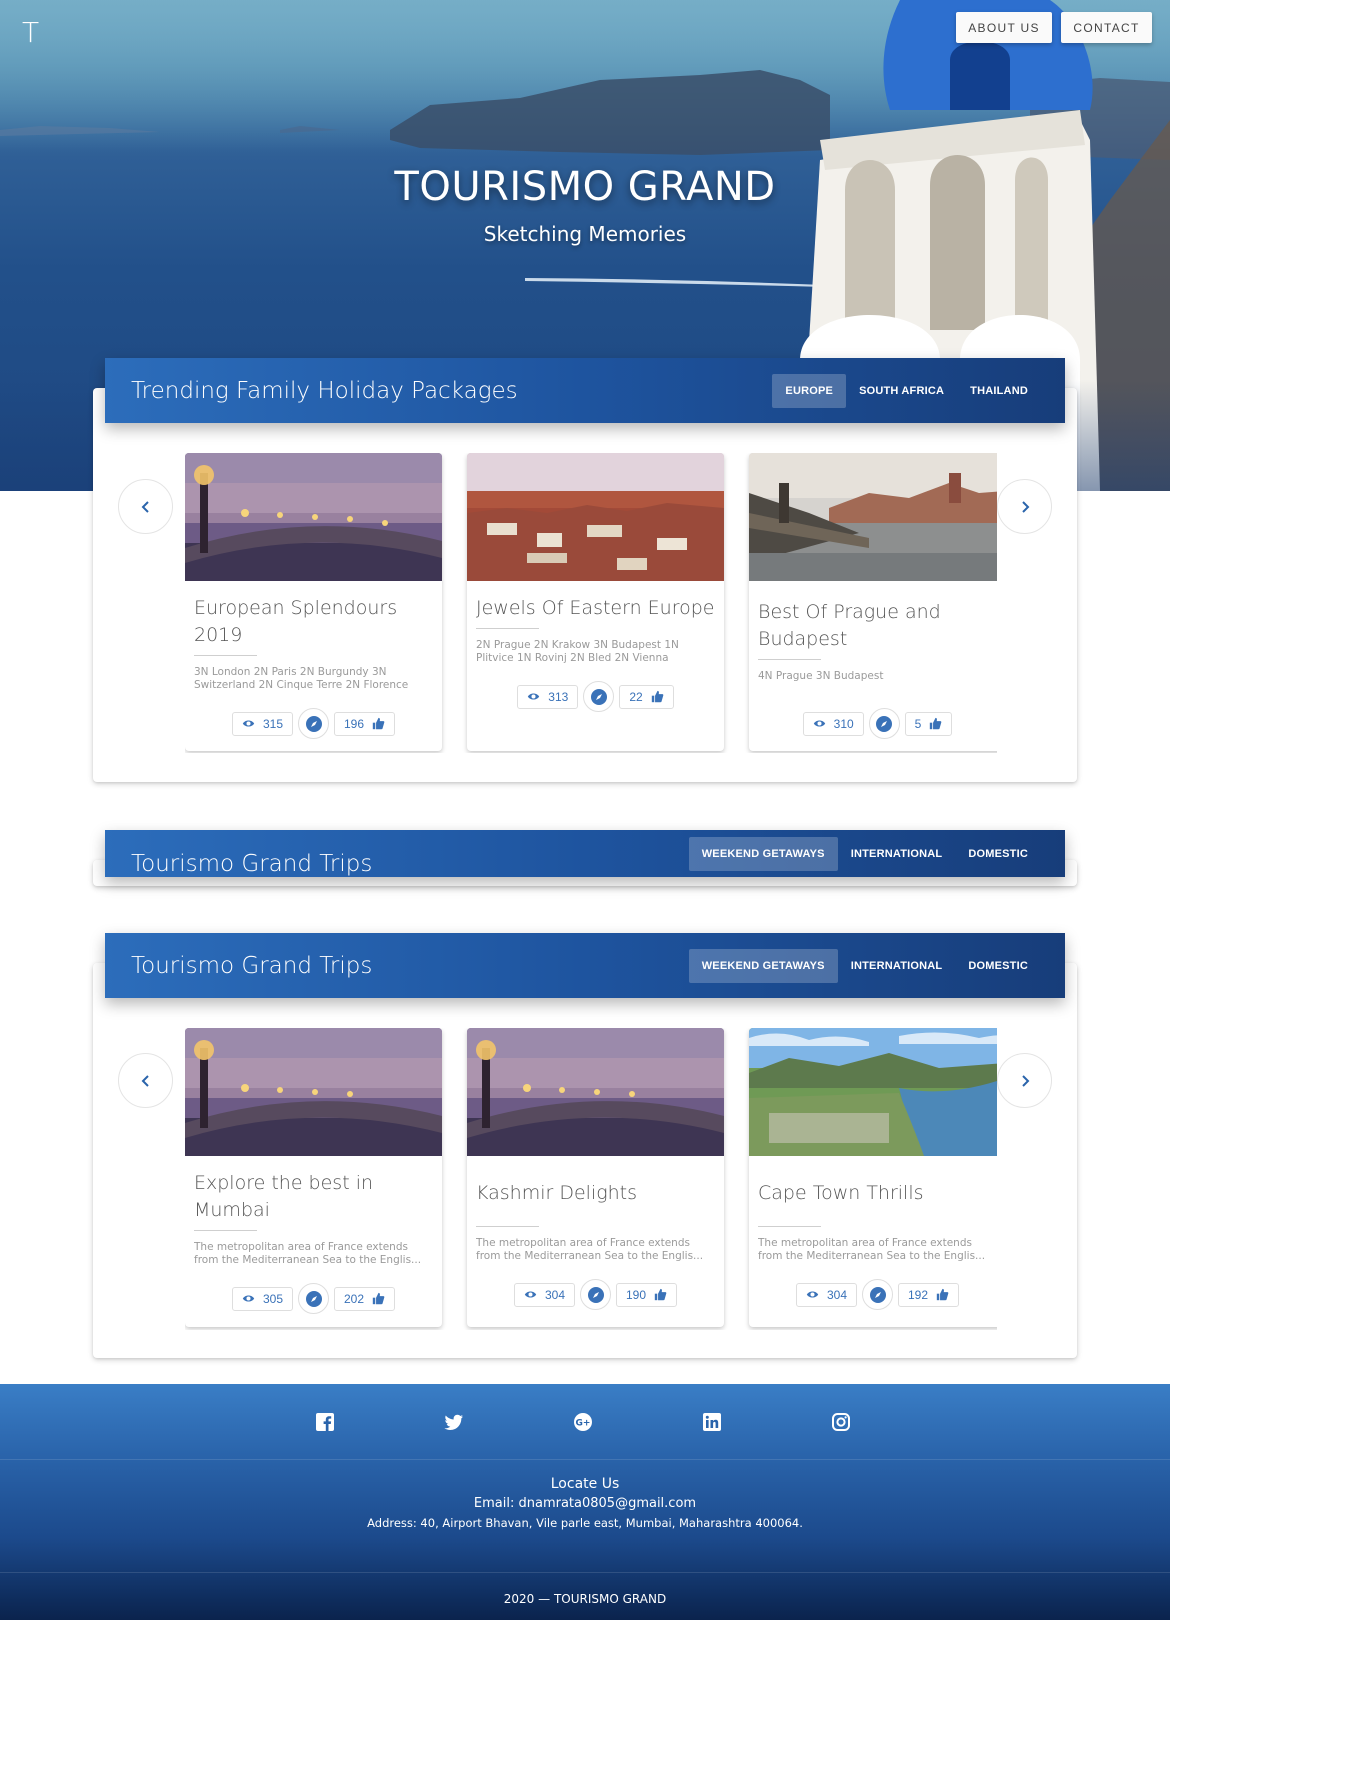 The height and width of the screenshot is (1770, 1366). I want to click on views-count: 304, so click(826, 1294).